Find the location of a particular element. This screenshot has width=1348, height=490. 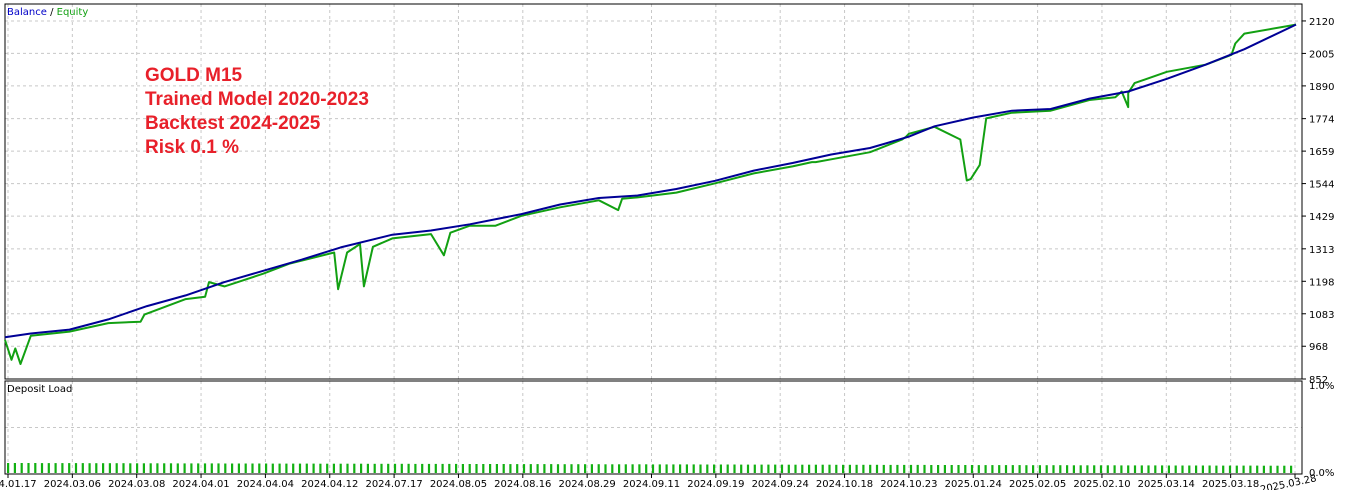

x-tick-label: 2025.02.05 is located at coordinates (1037, 484).